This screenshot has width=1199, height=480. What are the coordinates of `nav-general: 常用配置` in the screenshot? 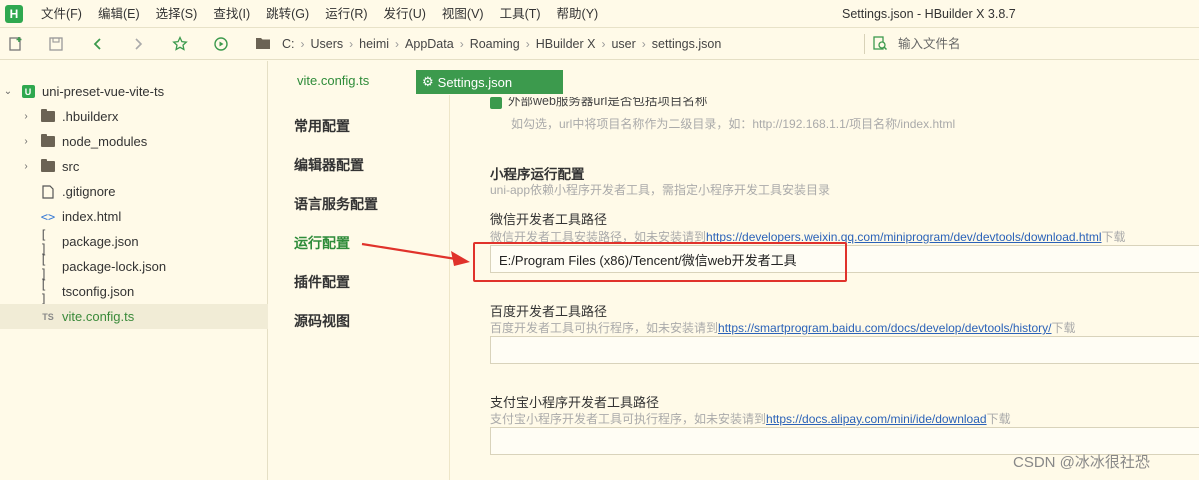 It's located at (322, 126).